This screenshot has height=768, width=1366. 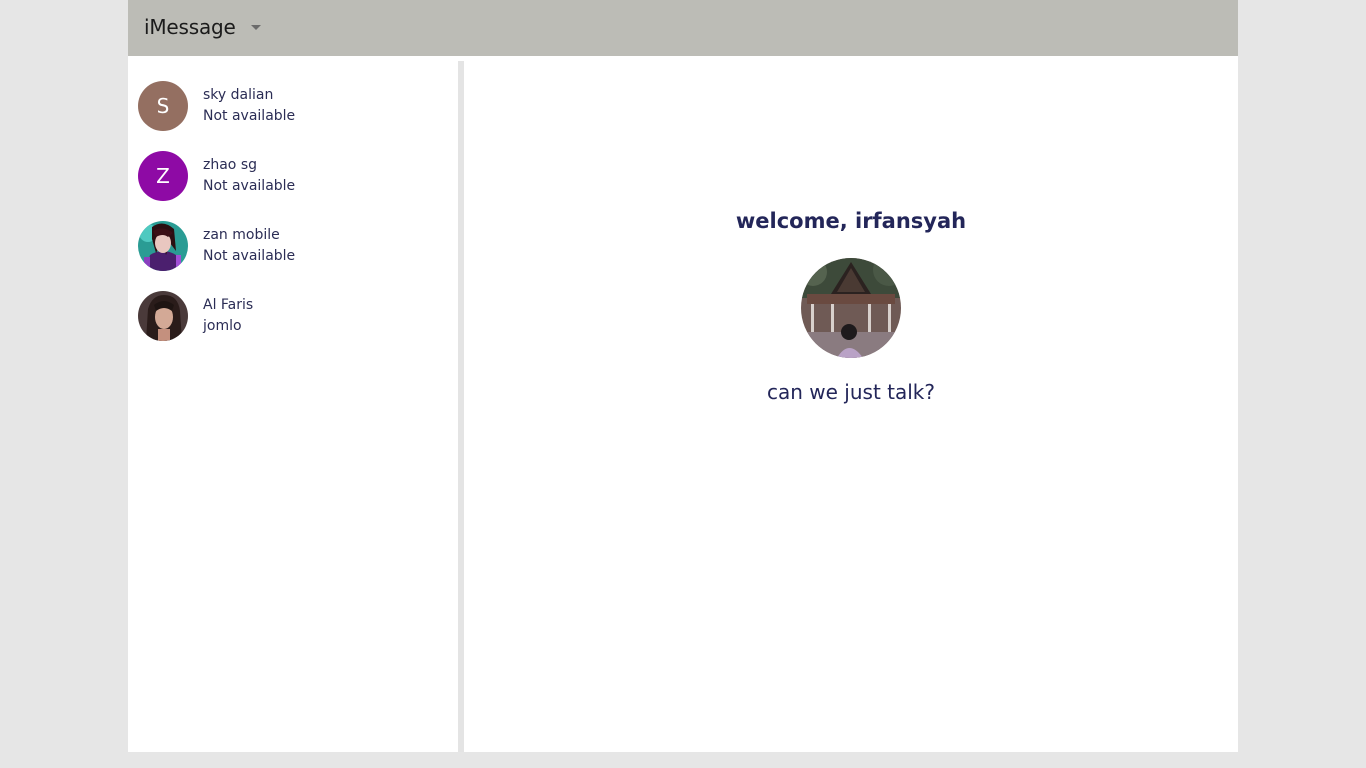 What do you see at coordinates (850, 392) in the screenshot?
I see `status-message: can we just talk?` at bounding box center [850, 392].